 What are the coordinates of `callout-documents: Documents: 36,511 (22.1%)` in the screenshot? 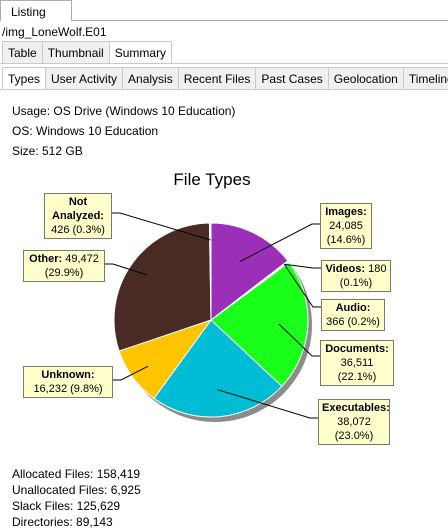 It's located at (357, 363).